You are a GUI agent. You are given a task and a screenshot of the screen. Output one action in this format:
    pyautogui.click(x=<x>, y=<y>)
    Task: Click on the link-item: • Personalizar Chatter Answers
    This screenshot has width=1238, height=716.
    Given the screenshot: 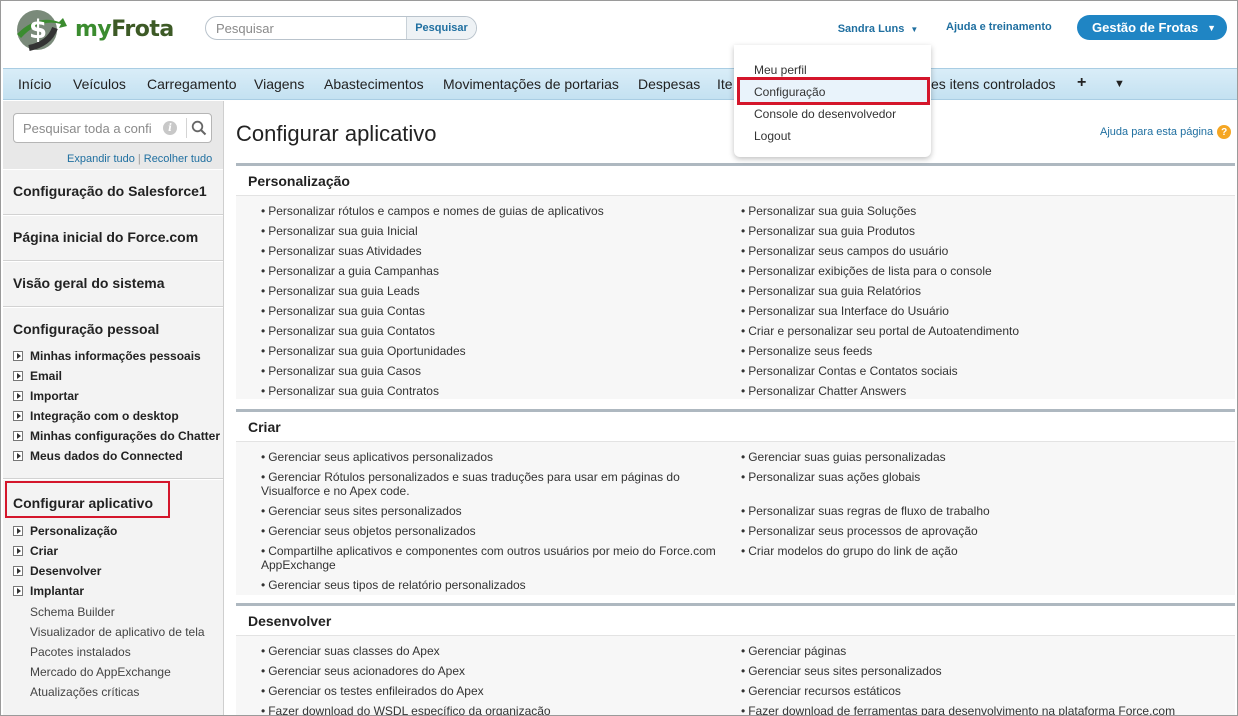 What is the action you would take?
    pyautogui.click(x=823, y=391)
    